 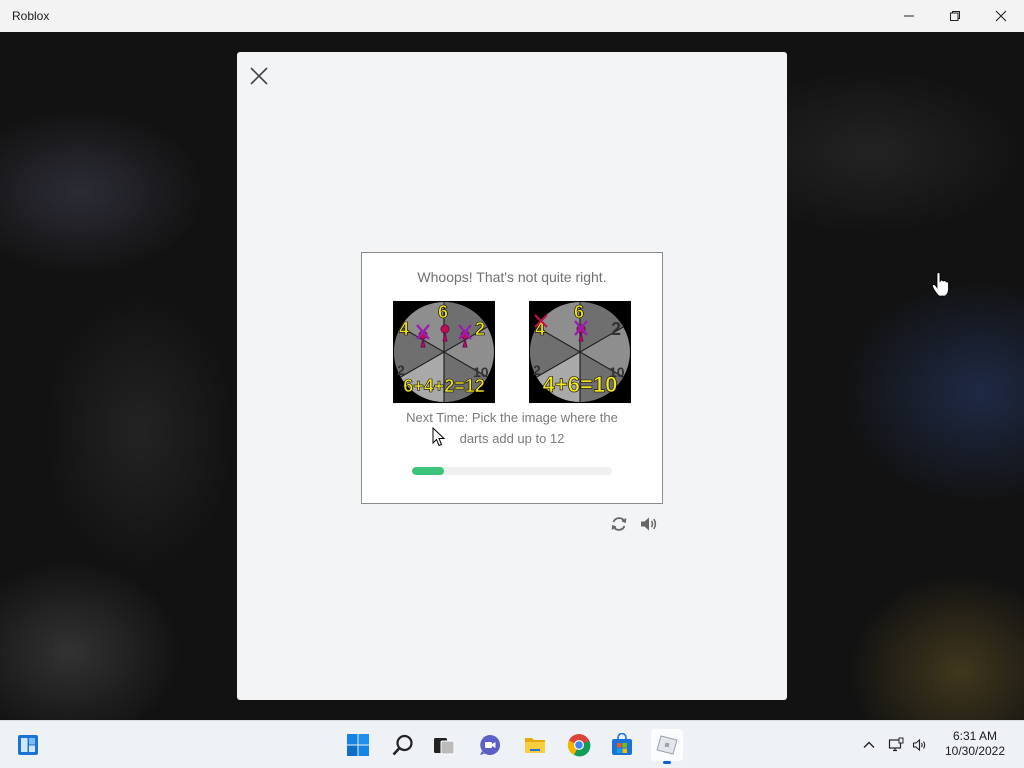 I want to click on window-close-button, so click(x=1001, y=16).